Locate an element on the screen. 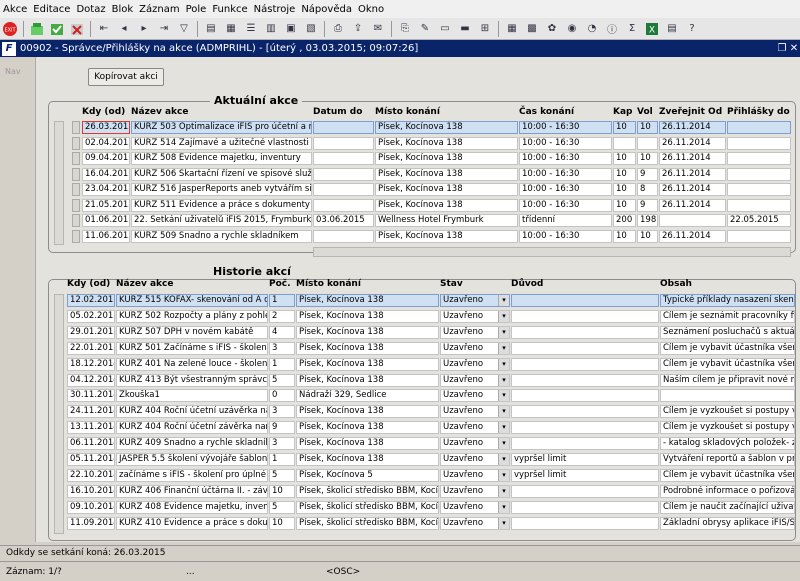 The width and height of the screenshot is (800, 581). table-icon: ▥ is located at coordinates (271, 29).